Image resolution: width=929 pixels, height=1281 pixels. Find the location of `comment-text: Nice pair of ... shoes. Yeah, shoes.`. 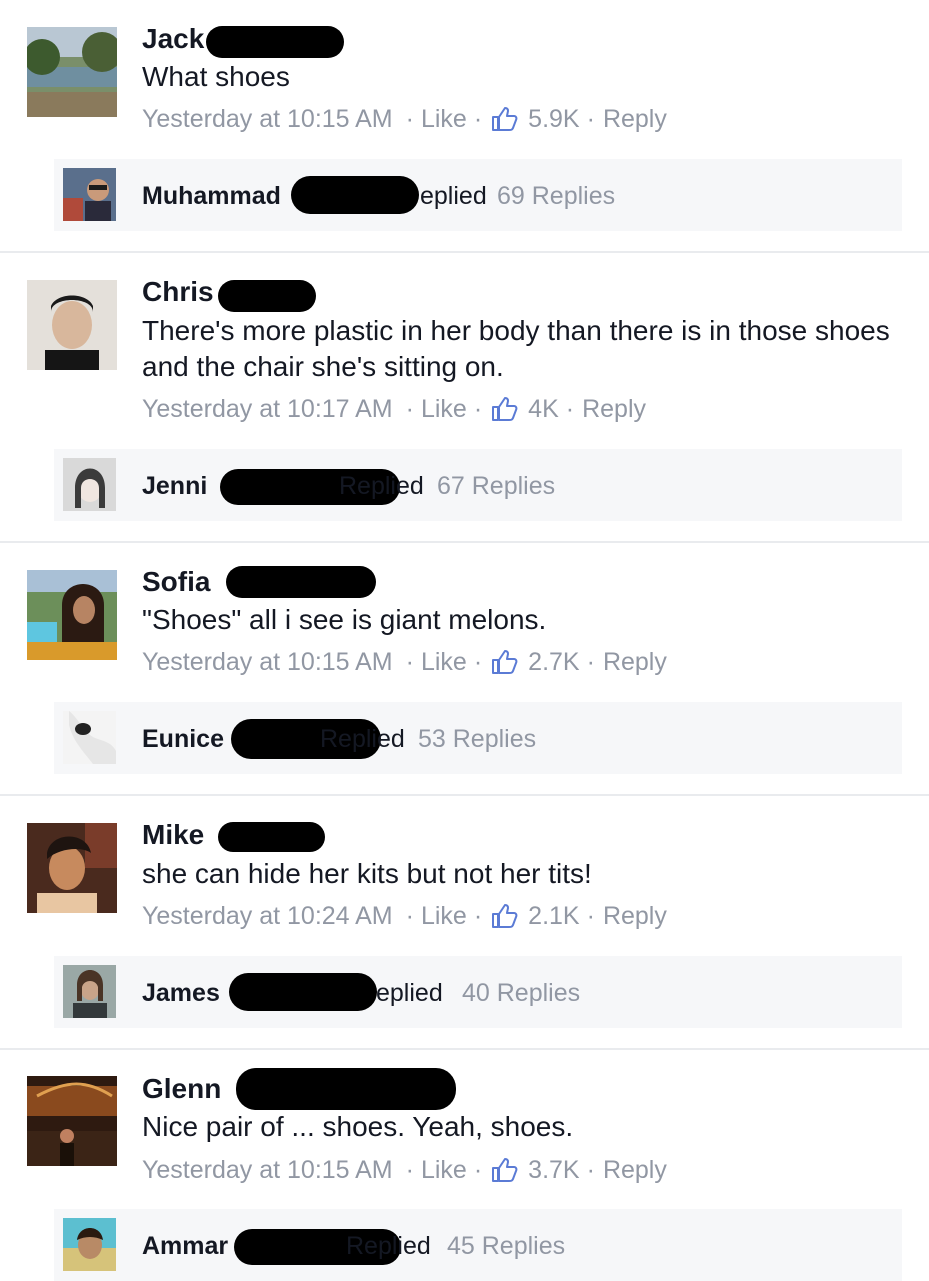

comment-text: Nice pair of ... shoes. Yeah, shoes. is located at coordinates (358, 1126).